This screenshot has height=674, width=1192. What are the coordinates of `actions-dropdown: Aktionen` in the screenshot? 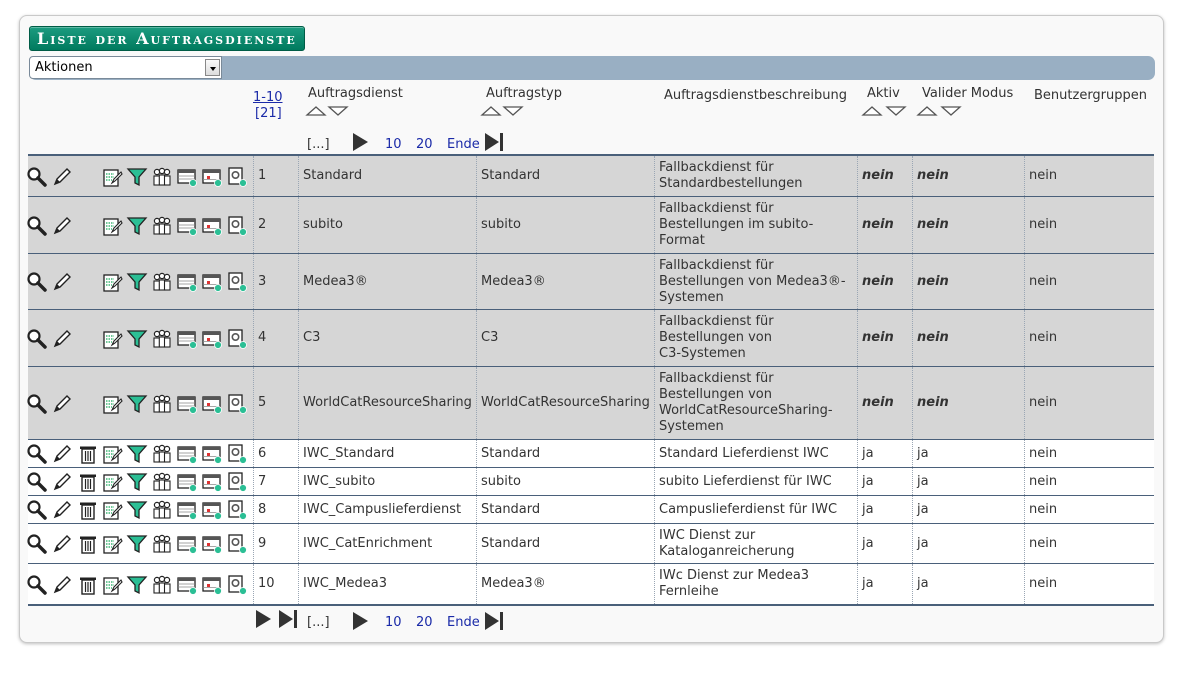 It's located at (125, 67).